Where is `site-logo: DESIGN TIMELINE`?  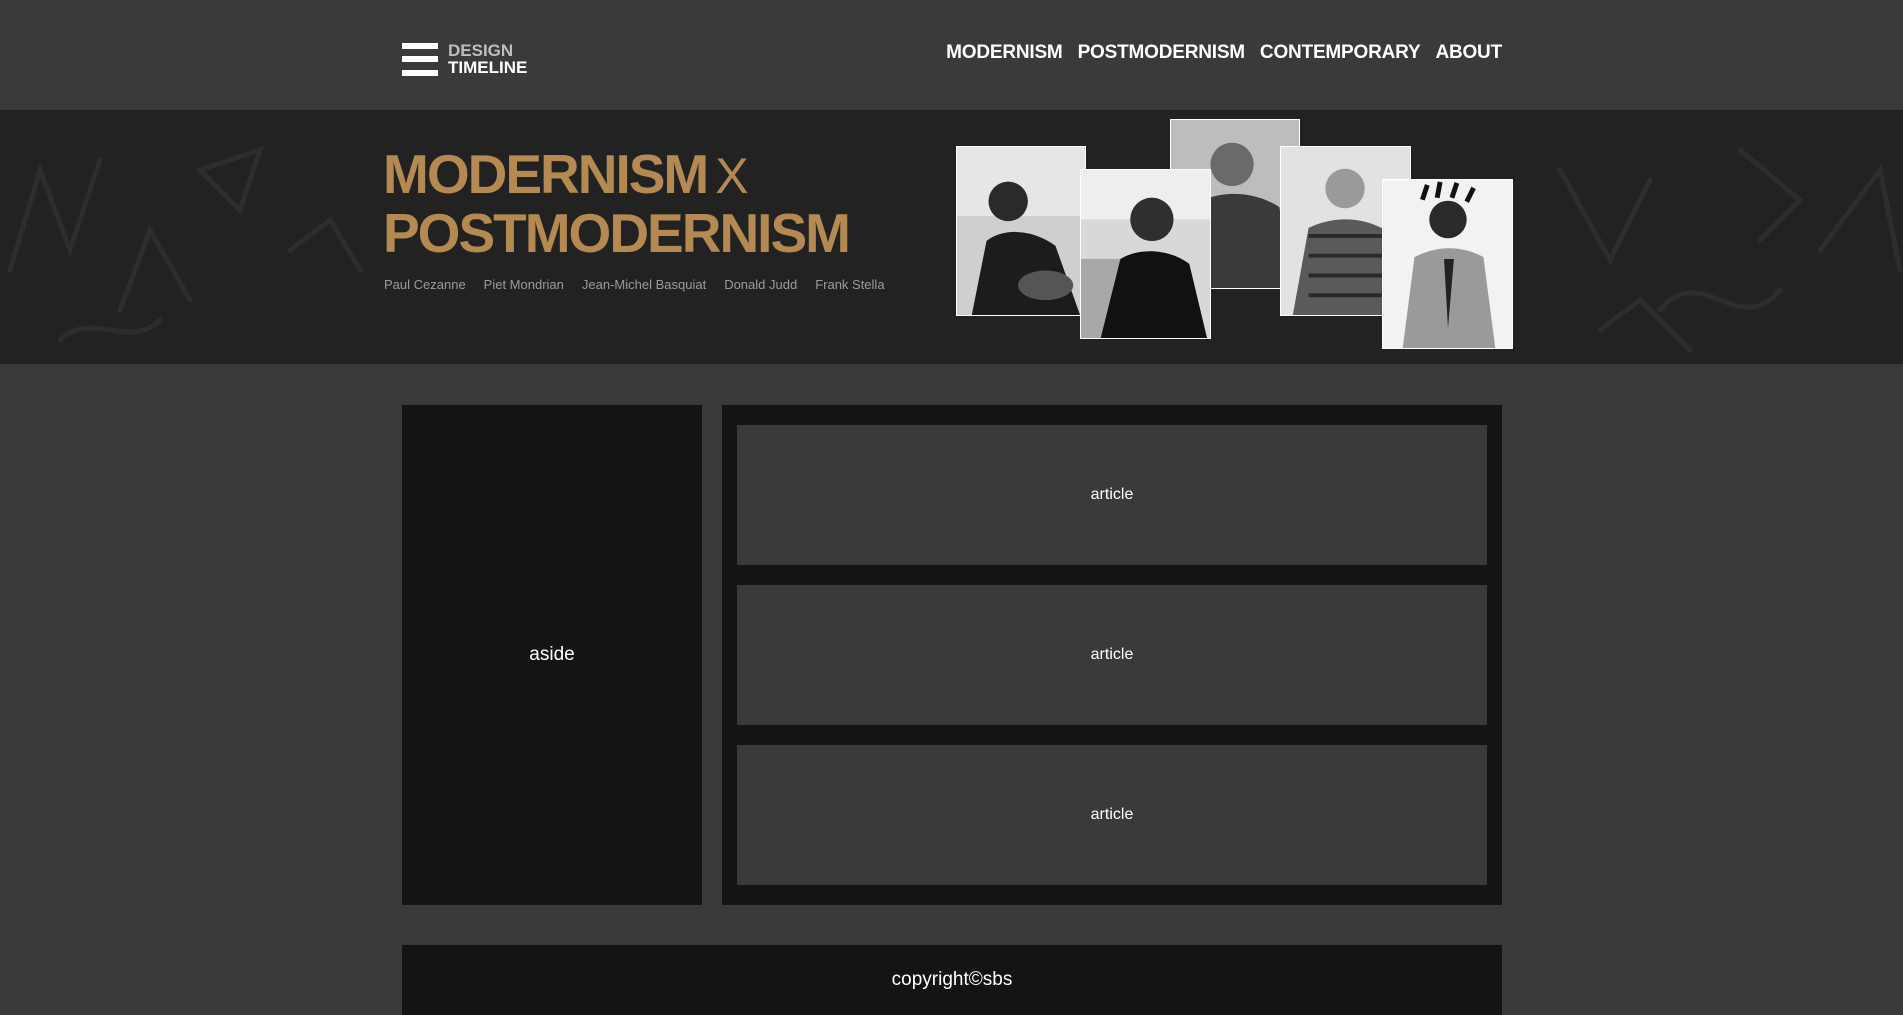 site-logo: DESIGN TIMELINE is located at coordinates (464, 59).